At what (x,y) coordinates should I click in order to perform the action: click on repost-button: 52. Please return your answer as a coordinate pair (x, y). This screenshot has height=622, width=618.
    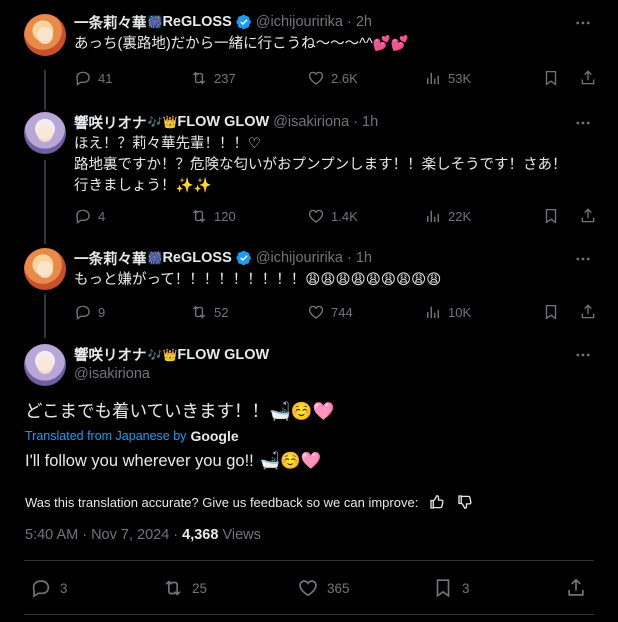
    Looking at the image, I should click on (209, 312).